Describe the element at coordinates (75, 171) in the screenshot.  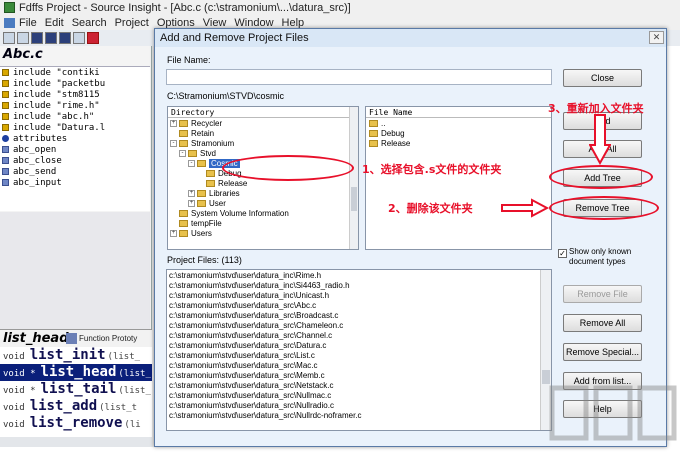
I see `symbol-item: abc_send` at that location.